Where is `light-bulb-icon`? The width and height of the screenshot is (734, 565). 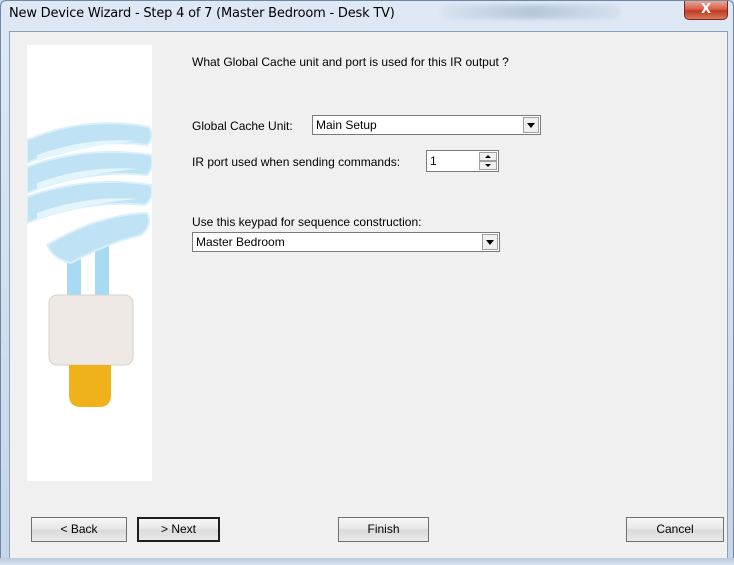 light-bulb-icon is located at coordinates (90, 264).